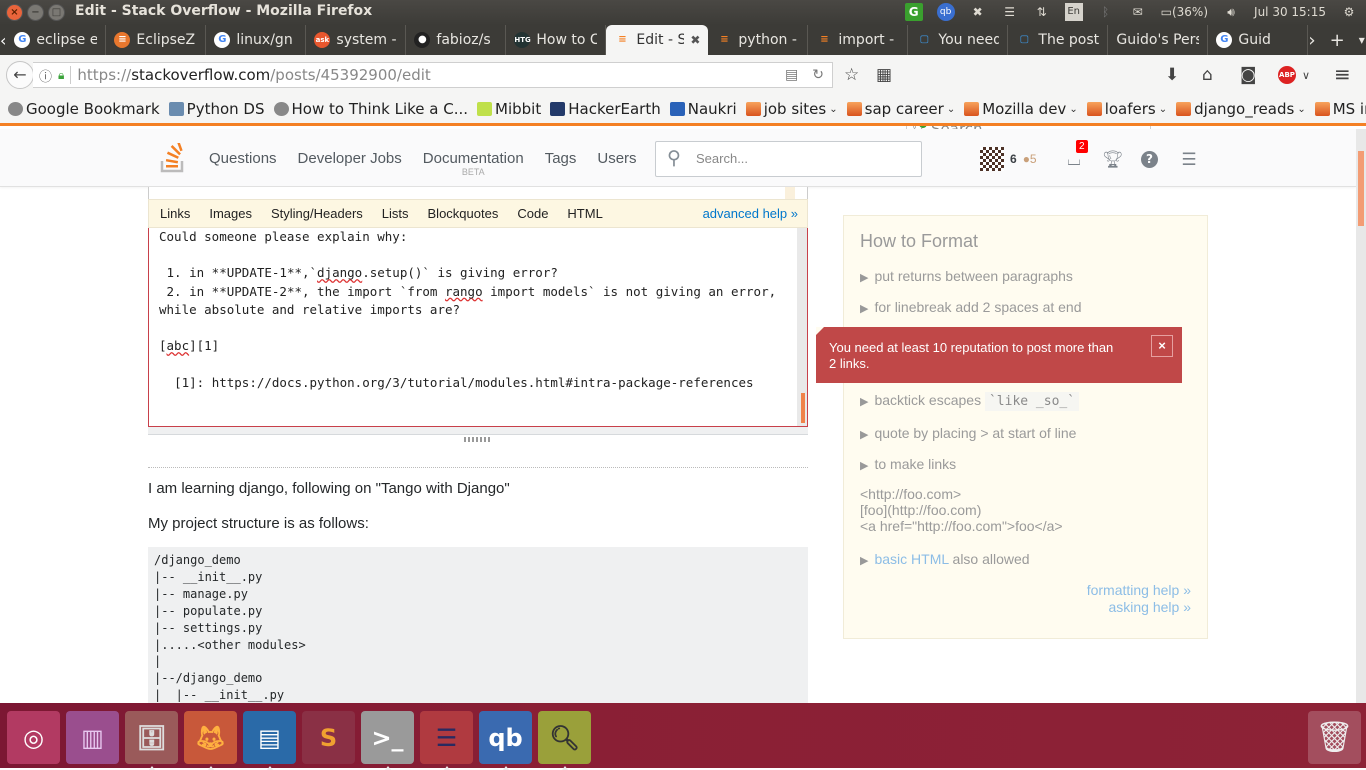  I want to click on nav-developer-jobs: Developer Jobs, so click(350, 158).